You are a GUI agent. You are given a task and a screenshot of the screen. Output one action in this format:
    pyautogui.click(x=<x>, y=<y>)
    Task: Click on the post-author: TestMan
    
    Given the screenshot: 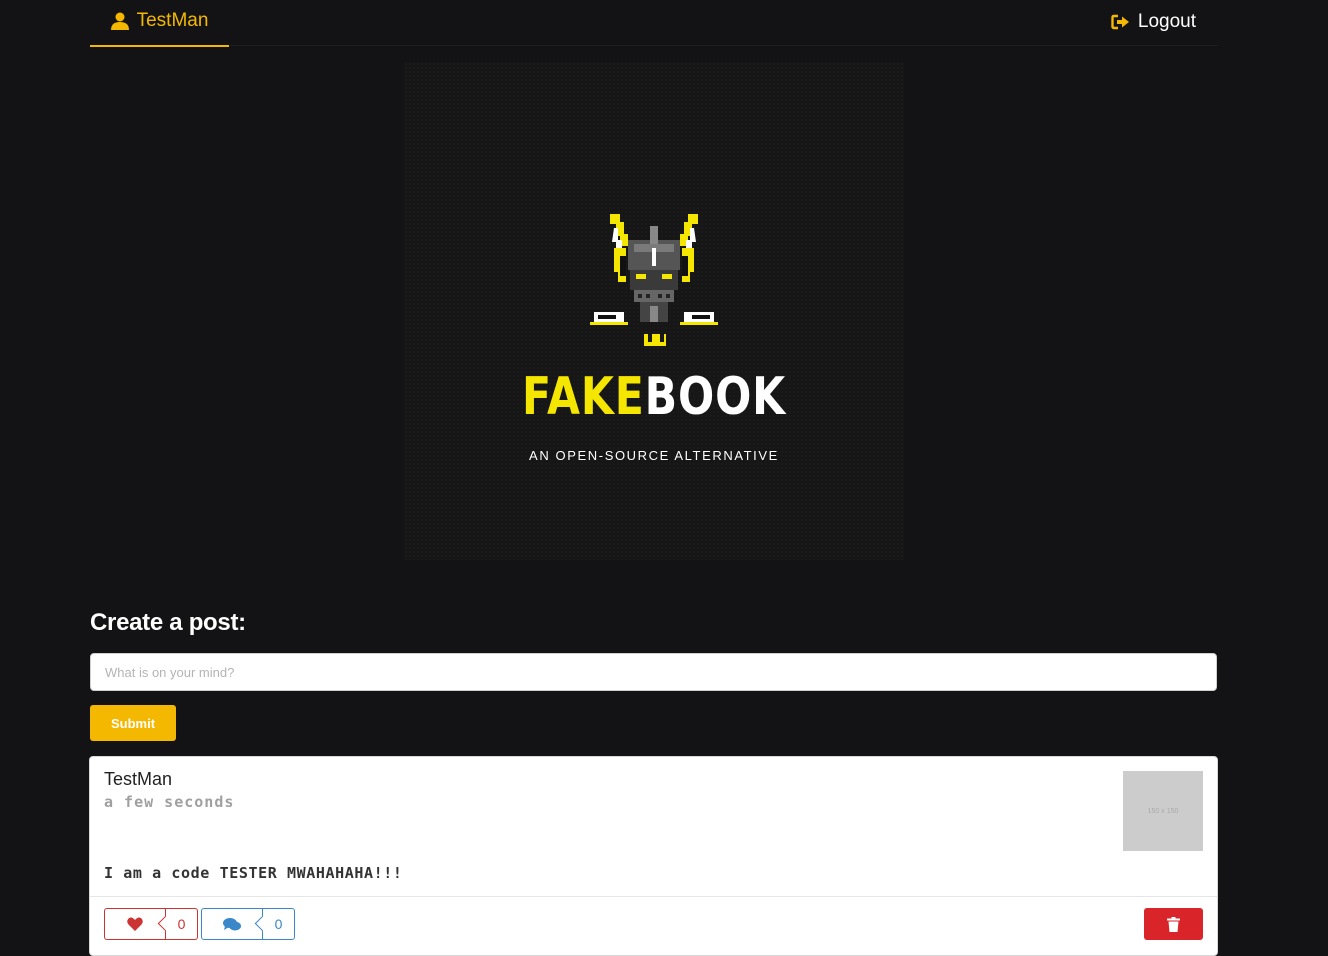 What is the action you would take?
    pyautogui.click(x=138, y=779)
    